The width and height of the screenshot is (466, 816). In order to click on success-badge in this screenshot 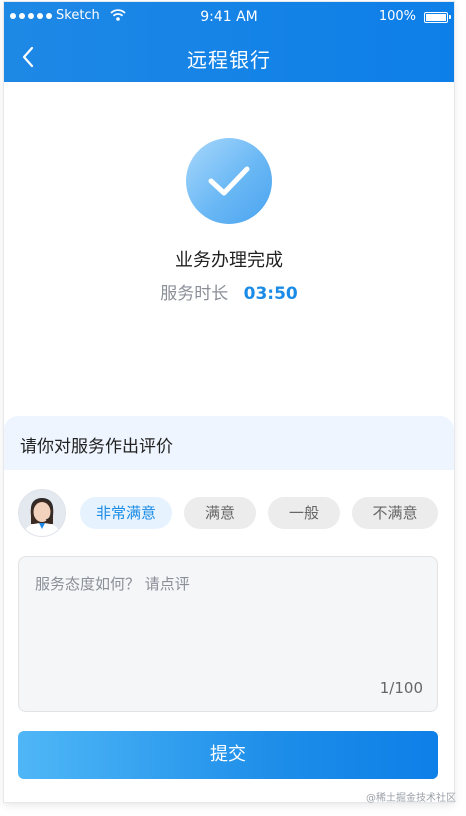, I will do `click(229, 181)`.